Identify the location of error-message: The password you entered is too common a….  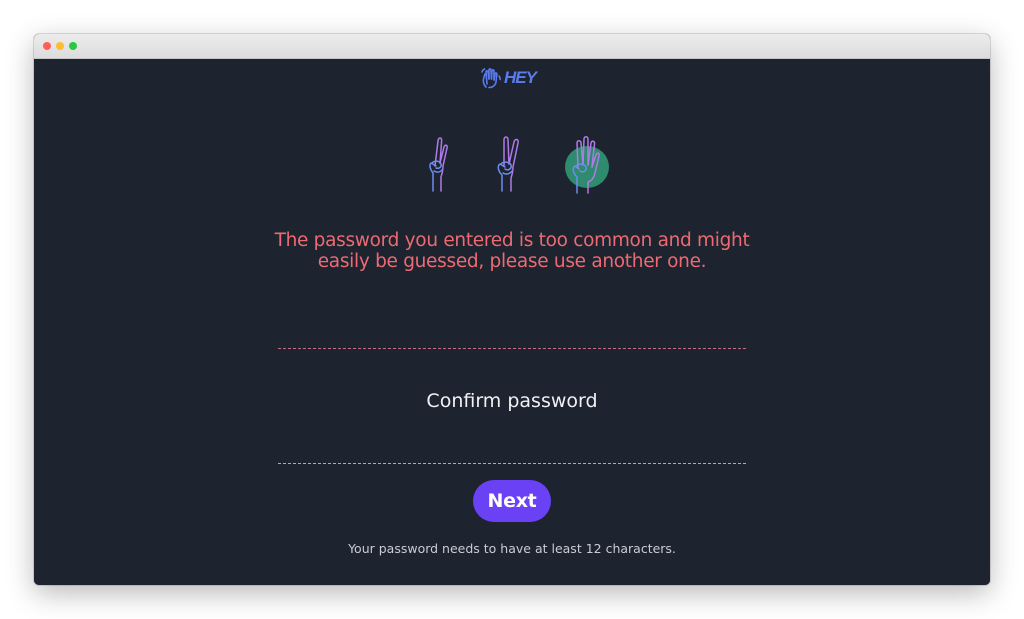
(512, 251).